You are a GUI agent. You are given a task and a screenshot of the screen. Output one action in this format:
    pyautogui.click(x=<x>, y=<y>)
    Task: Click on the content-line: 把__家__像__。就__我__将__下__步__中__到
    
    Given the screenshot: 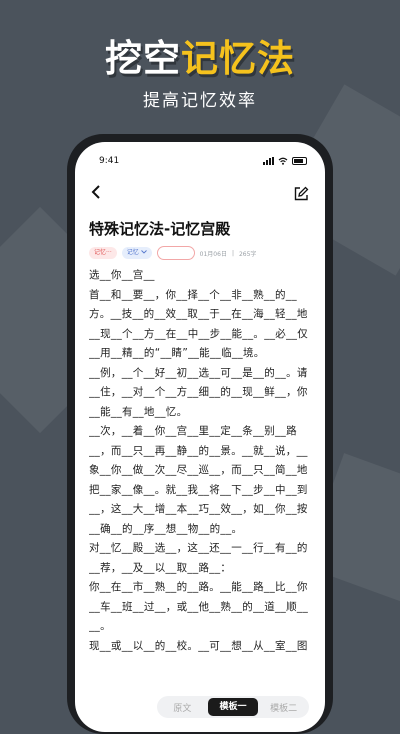 What is the action you would take?
    pyautogui.click(x=198, y=489)
    